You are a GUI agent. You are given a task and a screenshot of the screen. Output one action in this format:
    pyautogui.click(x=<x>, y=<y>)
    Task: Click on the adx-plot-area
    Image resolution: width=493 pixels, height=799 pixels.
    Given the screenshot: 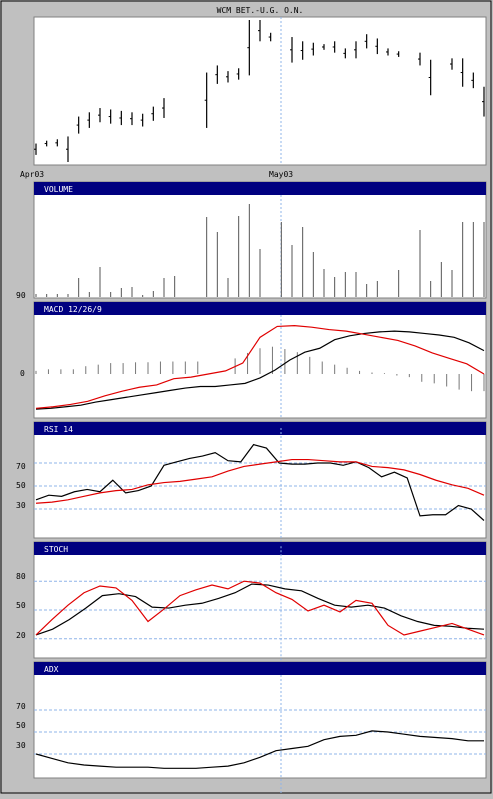 What is the action you would take?
    pyautogui.click(x=260, y=720)
    